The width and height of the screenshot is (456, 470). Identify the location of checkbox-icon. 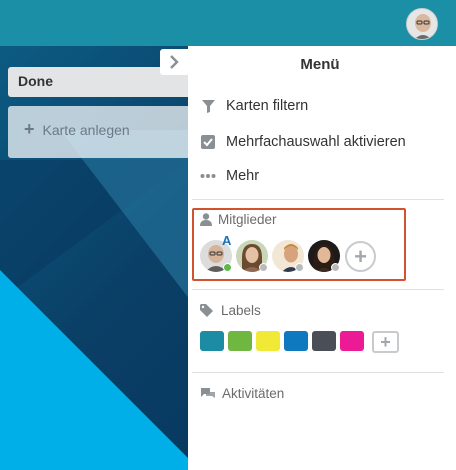
(208, 142).